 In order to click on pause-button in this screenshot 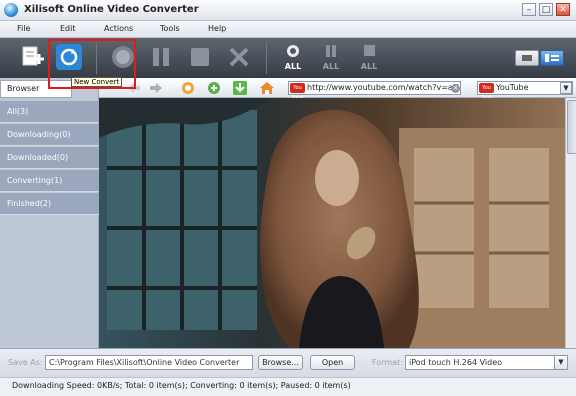, I will do `click(161, 57)`.